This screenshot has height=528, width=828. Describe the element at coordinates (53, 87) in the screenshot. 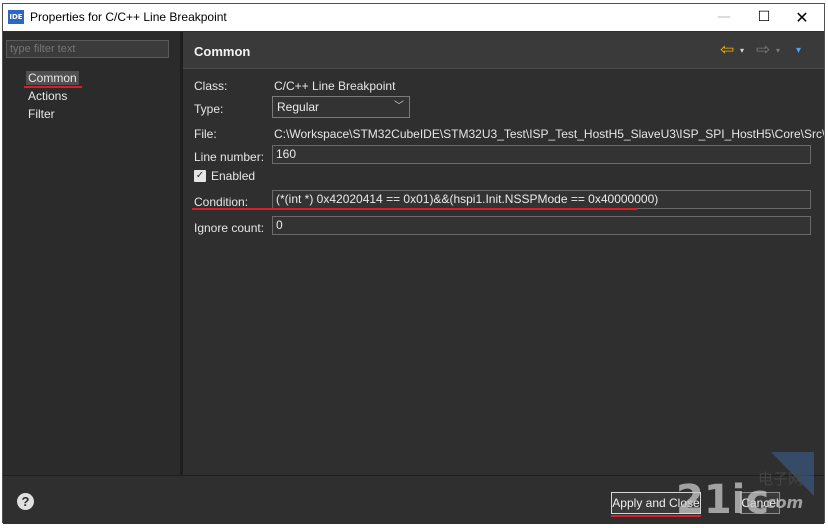

I see `annotation-underline-common` at that location.